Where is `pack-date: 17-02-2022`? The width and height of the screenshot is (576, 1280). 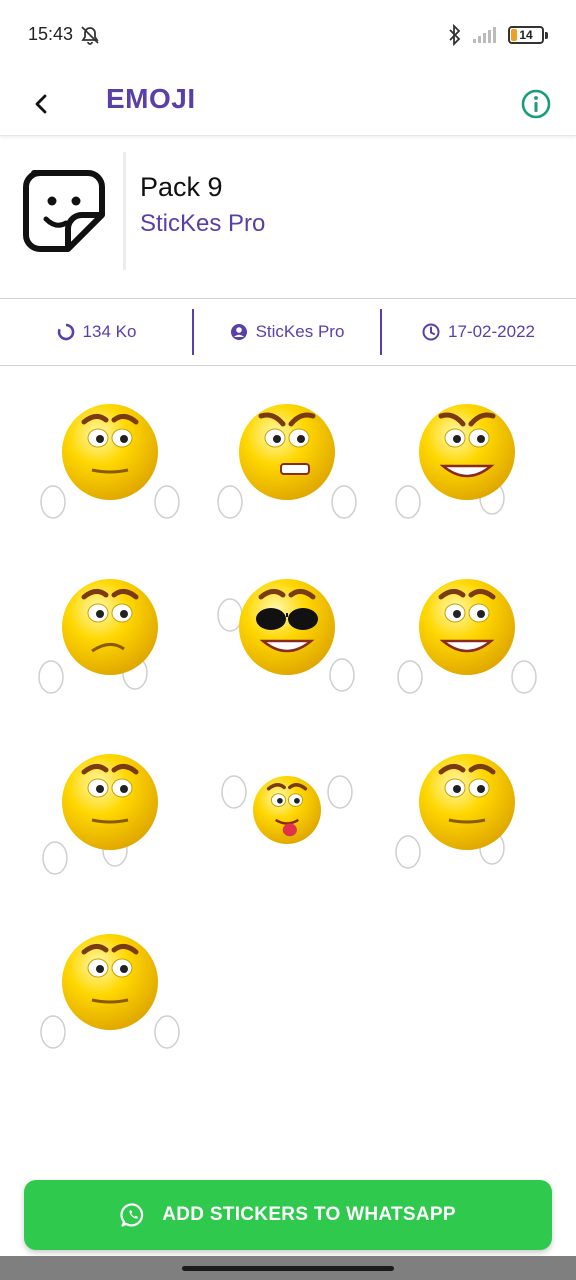 pack-date: 17-02-2022 is located at coordinates (478, 332).